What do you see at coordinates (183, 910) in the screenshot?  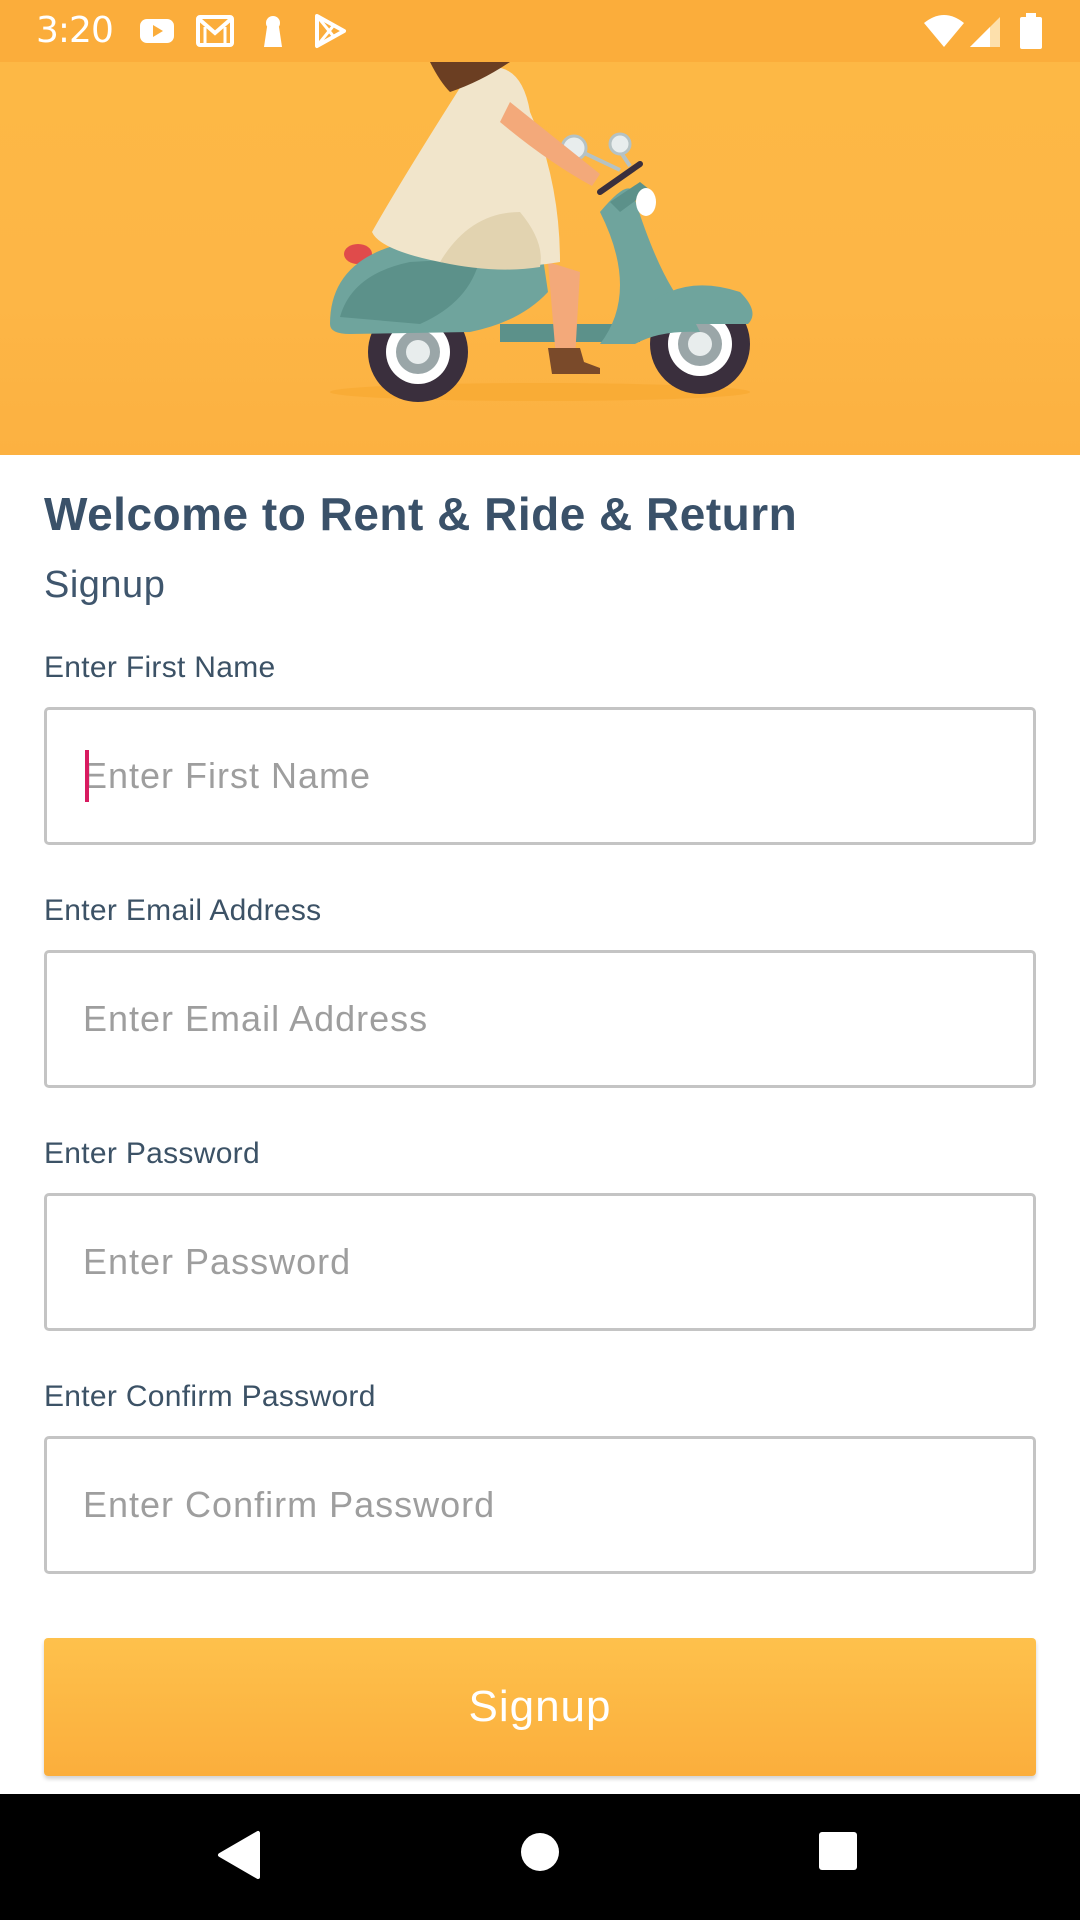 I see `email-label: Enter Email Address` at bounding box center [183, 910].